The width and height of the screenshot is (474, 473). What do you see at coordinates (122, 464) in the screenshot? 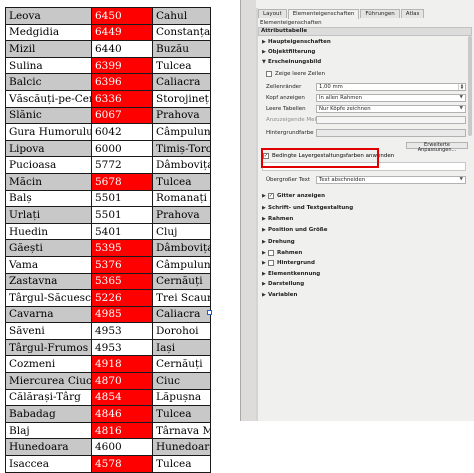
I see `population-cell: 4578` at bounding box center [122, 464].